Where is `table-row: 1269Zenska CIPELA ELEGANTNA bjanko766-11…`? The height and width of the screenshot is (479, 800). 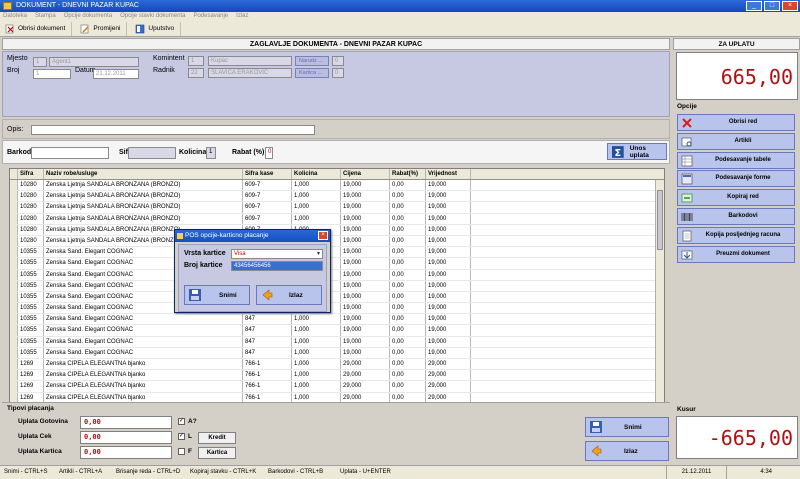 table-row: 1269Zenska CIPELA ELEGANTNA bjanko766-11… is located at coordinates (333, 365).